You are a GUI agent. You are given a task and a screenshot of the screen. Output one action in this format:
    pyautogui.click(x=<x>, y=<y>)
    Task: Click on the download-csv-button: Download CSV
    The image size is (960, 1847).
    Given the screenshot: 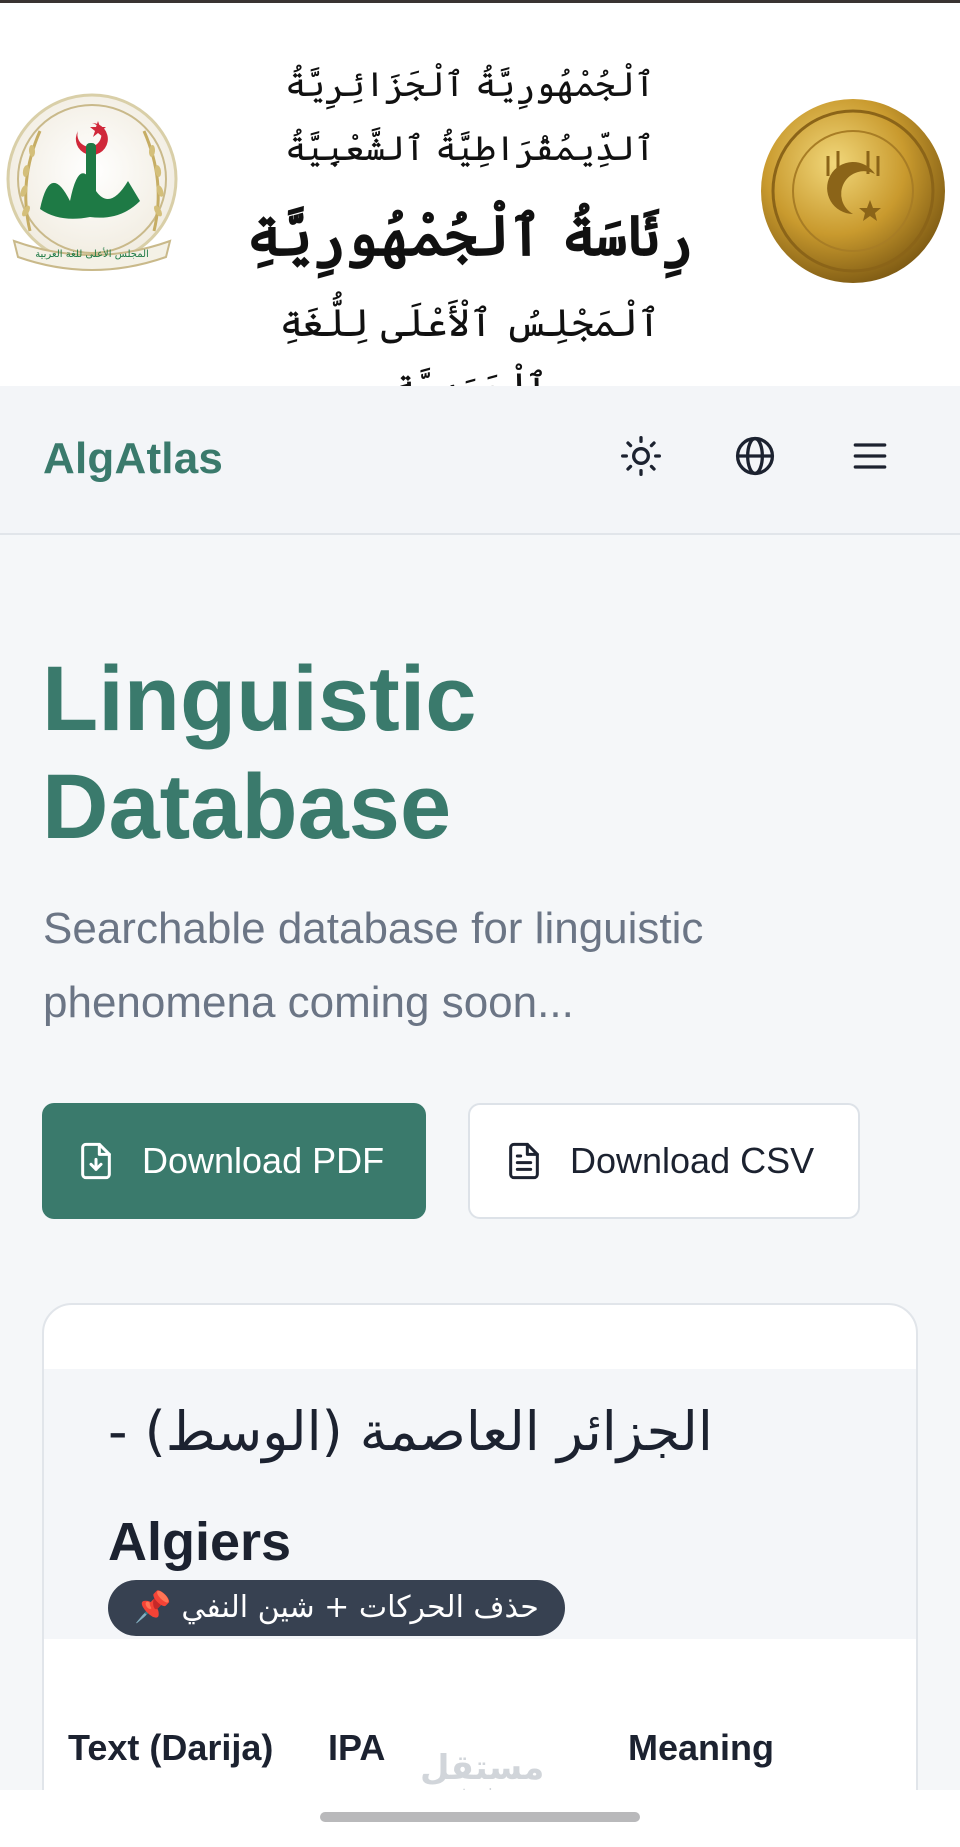 What is the action you would take?
    pyautogui.click(x=664, y=1161)
    